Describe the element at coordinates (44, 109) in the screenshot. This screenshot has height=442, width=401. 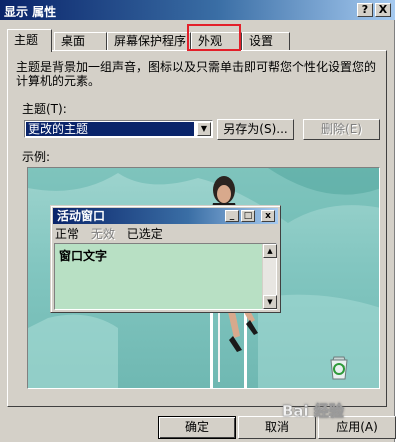
I see `theme-label: 主题(T):` at that location.